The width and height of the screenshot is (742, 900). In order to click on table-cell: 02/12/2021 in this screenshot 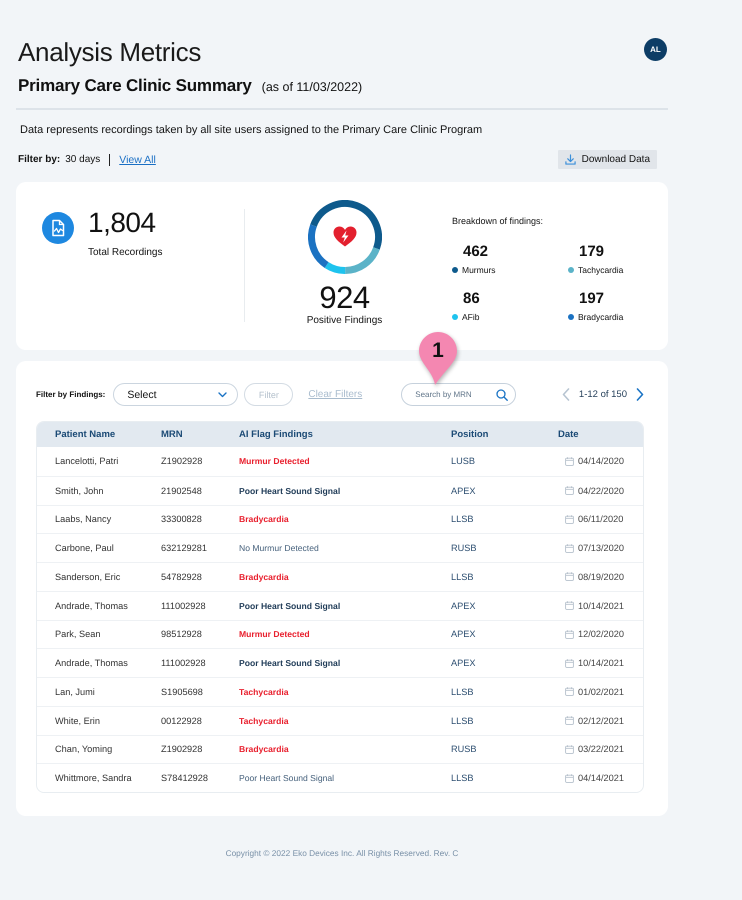, I will do `click(601, 721)`.